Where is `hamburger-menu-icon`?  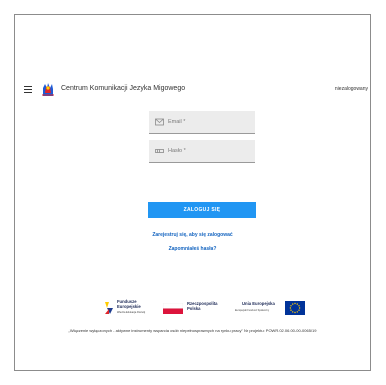
hamburger-menu-icon is located at coordinates (28, 89).